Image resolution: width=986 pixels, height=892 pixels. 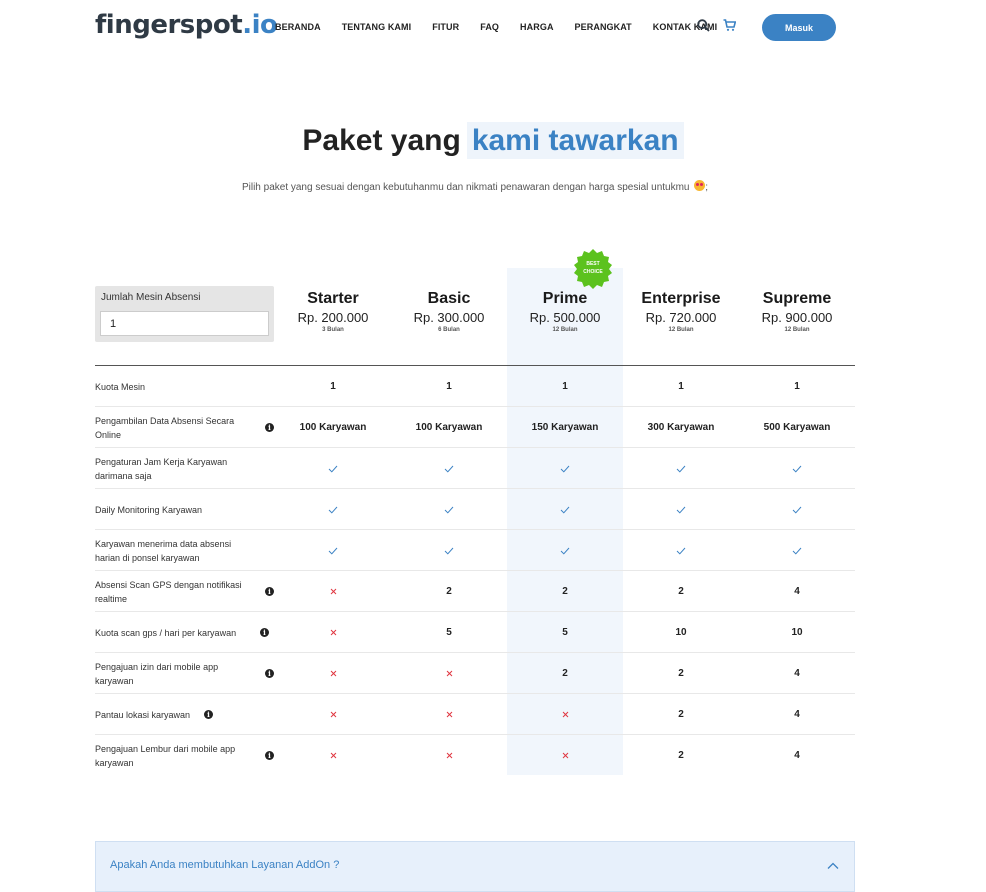 I want to click on plan-price: Rp. 720.000, so click(x=681, y=317).